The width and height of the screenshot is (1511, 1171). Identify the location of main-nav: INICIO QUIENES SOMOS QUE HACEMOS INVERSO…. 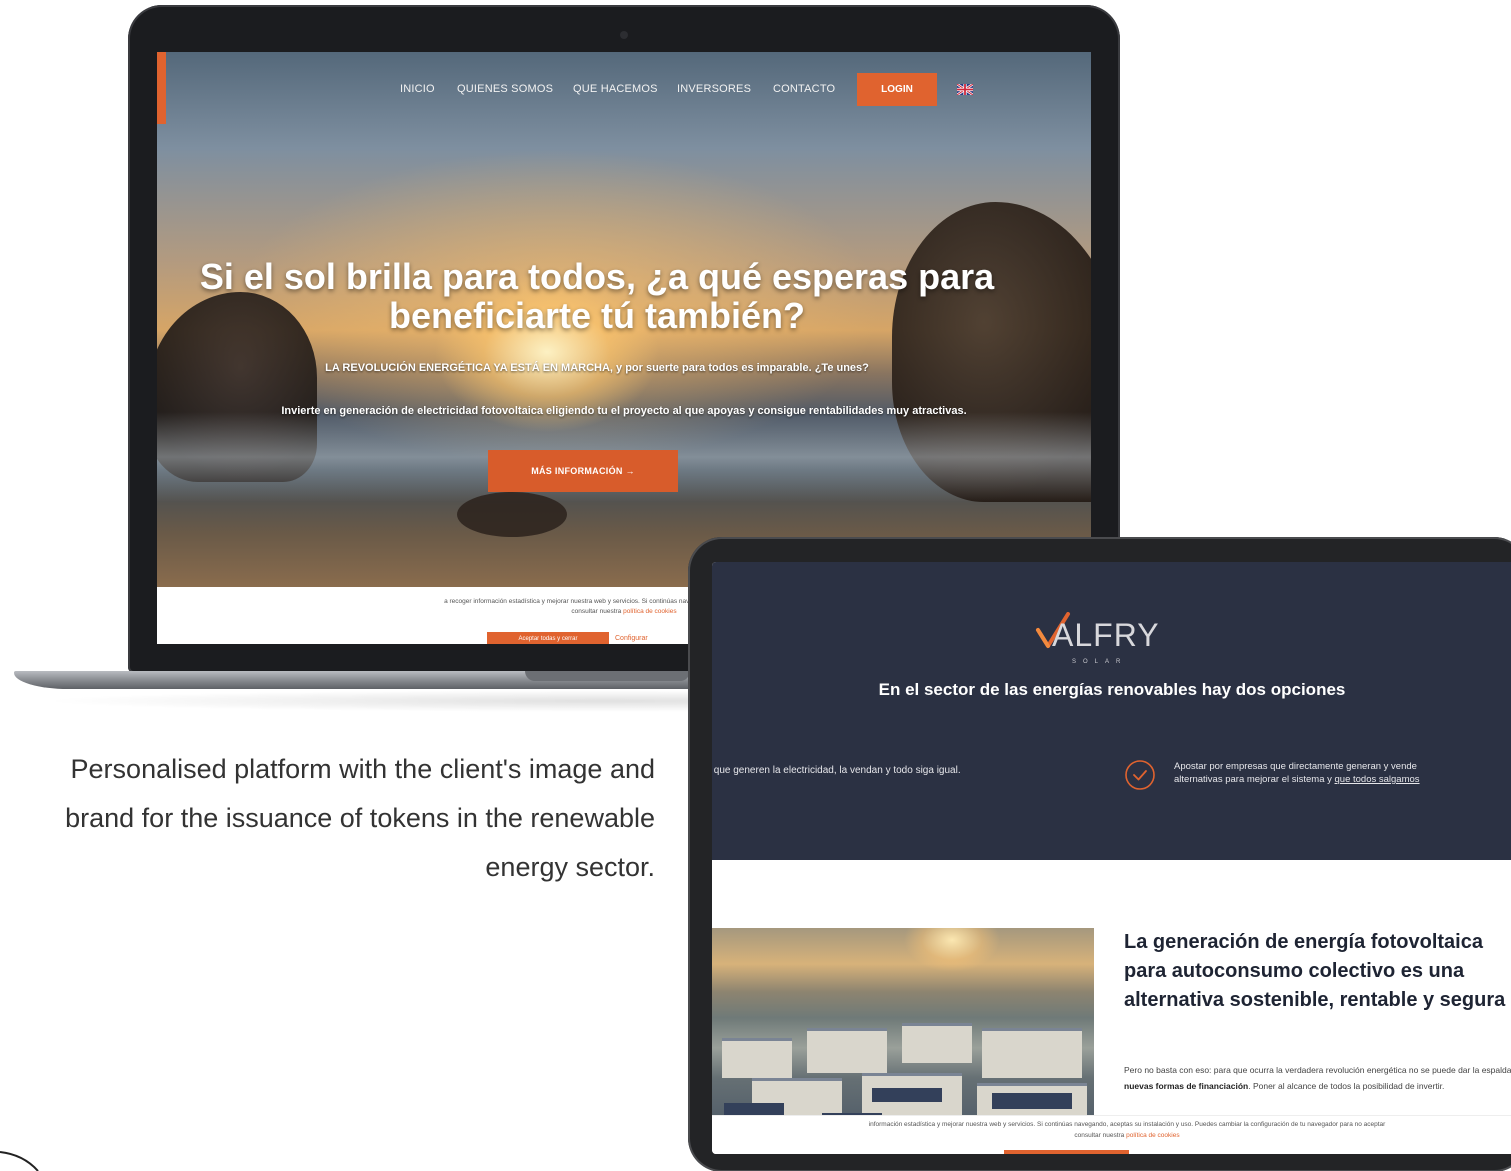
(624, 89).